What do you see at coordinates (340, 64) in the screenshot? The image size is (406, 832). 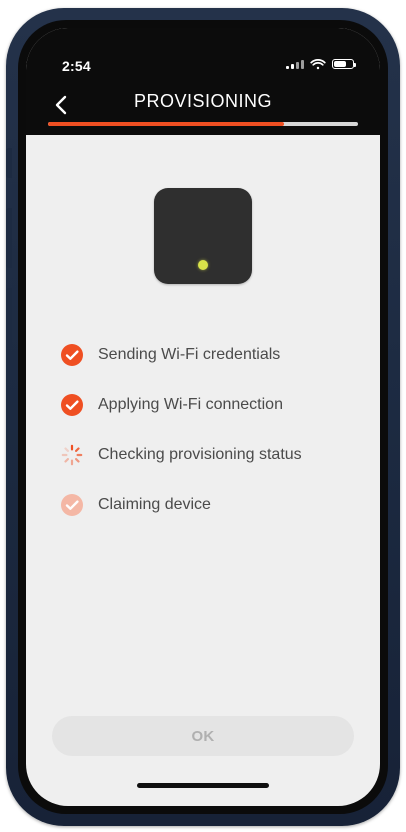 I see `battery-level` at bounding box center [340, 64].